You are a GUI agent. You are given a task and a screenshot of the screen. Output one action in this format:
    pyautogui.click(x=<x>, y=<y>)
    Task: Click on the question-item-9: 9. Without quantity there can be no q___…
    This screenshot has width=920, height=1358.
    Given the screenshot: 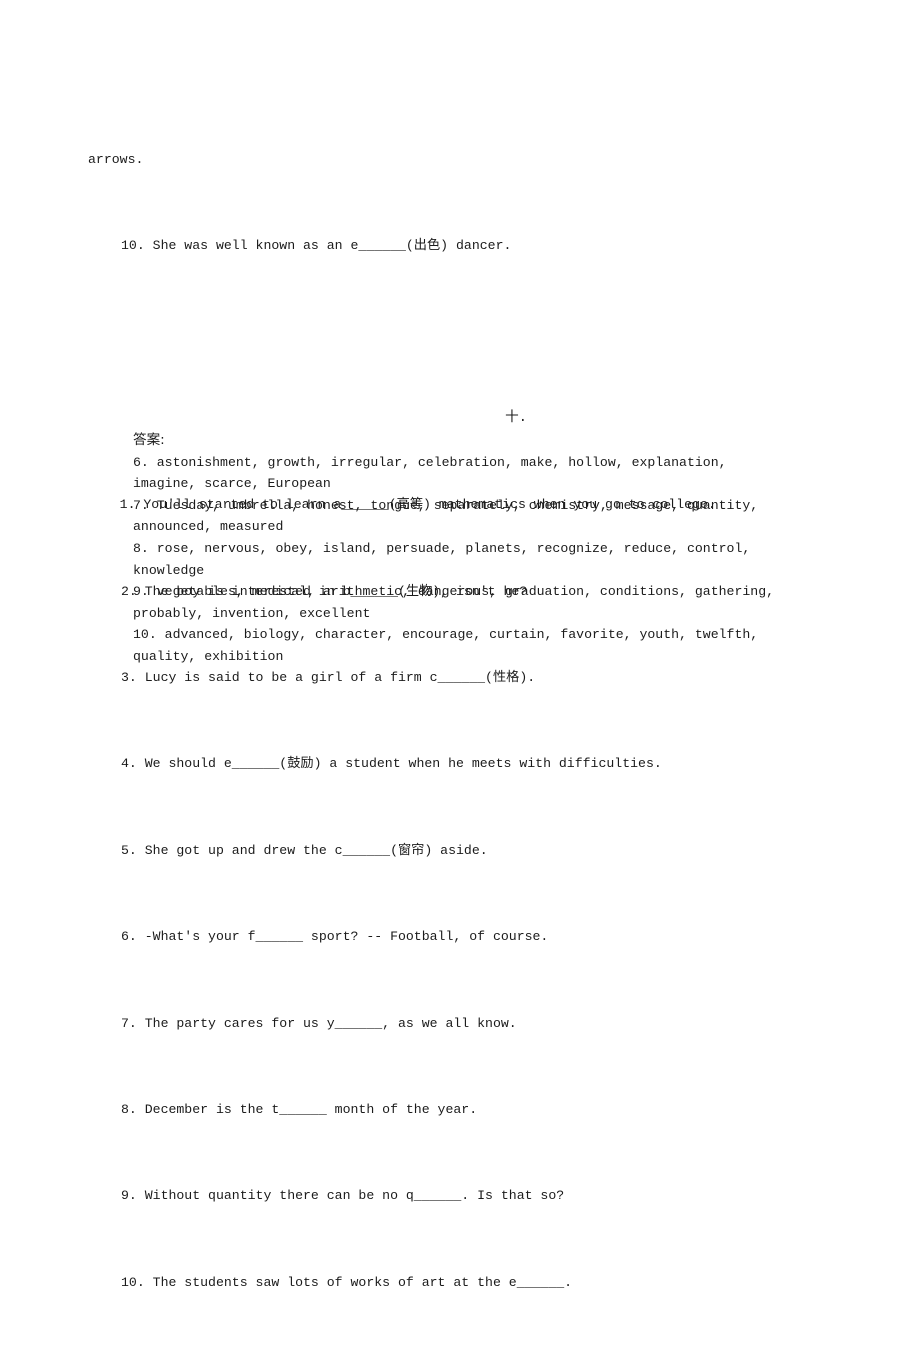 What is the action you would take?
    pyautogui.click(x=343, y=1196)
    